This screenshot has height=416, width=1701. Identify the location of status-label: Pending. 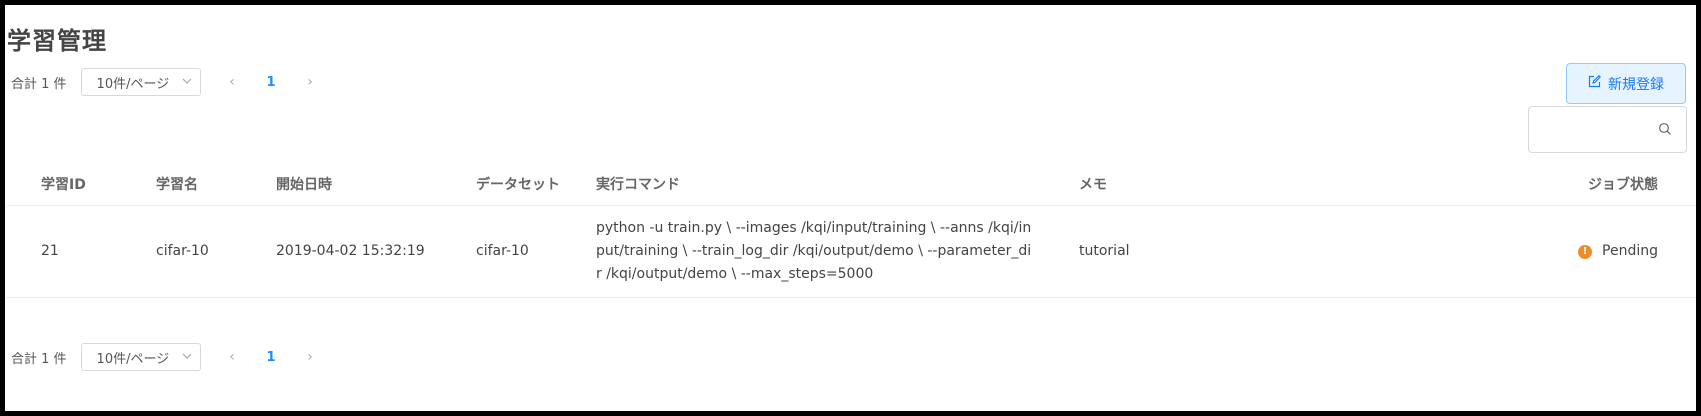
(1630, 251).